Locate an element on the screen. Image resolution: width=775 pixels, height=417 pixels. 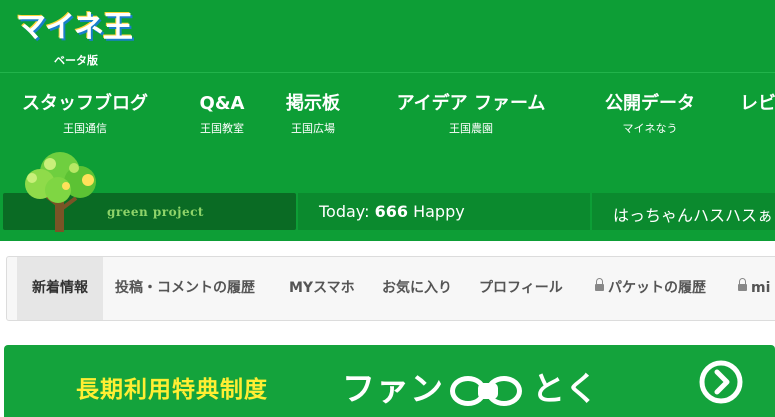
tab-label: mi is located at coordinates (761, 288).